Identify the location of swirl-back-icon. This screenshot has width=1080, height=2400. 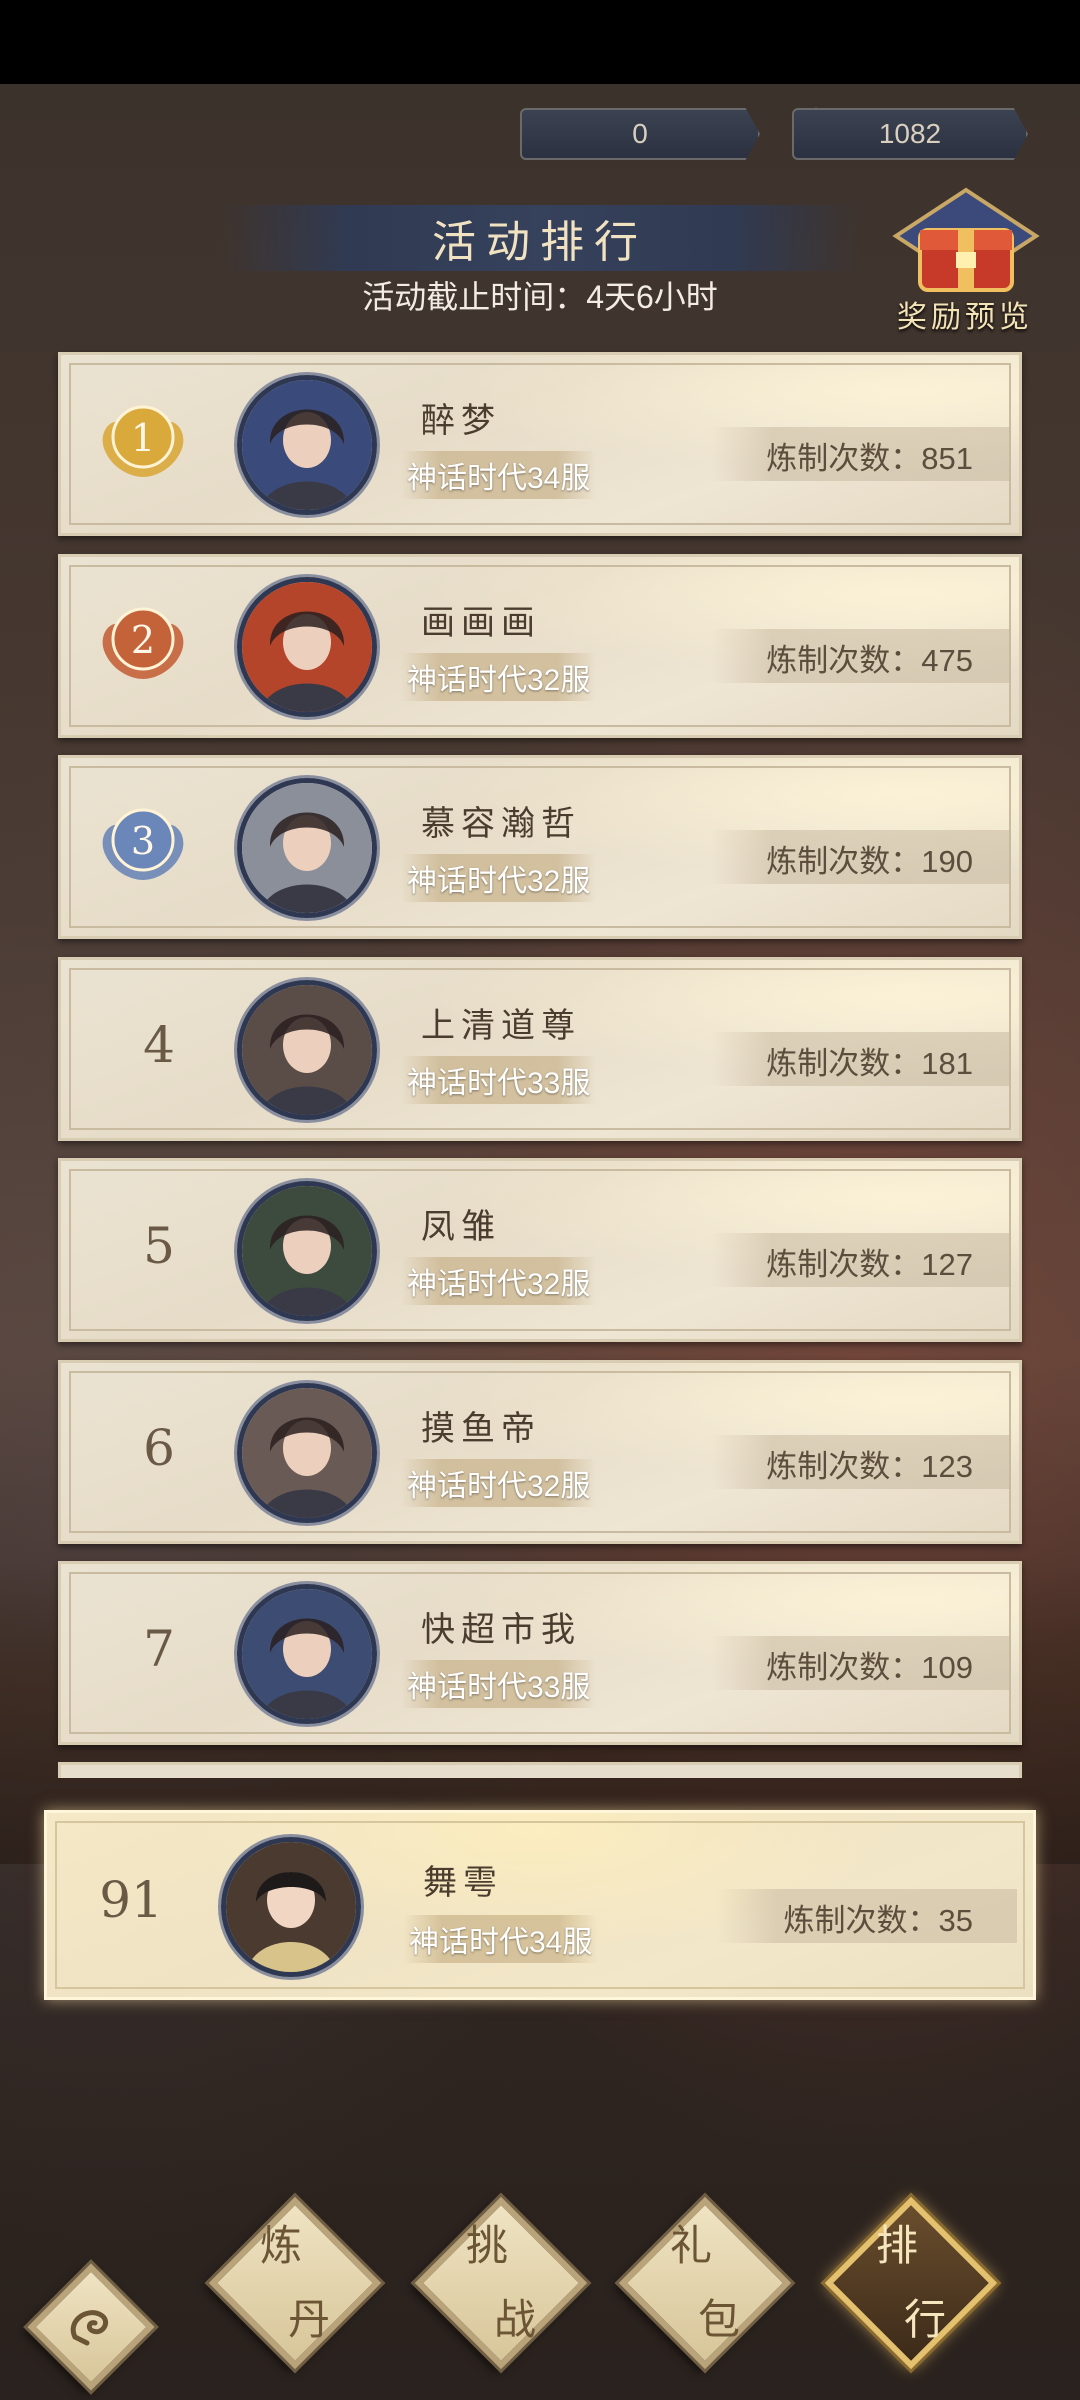
(89, 2328).